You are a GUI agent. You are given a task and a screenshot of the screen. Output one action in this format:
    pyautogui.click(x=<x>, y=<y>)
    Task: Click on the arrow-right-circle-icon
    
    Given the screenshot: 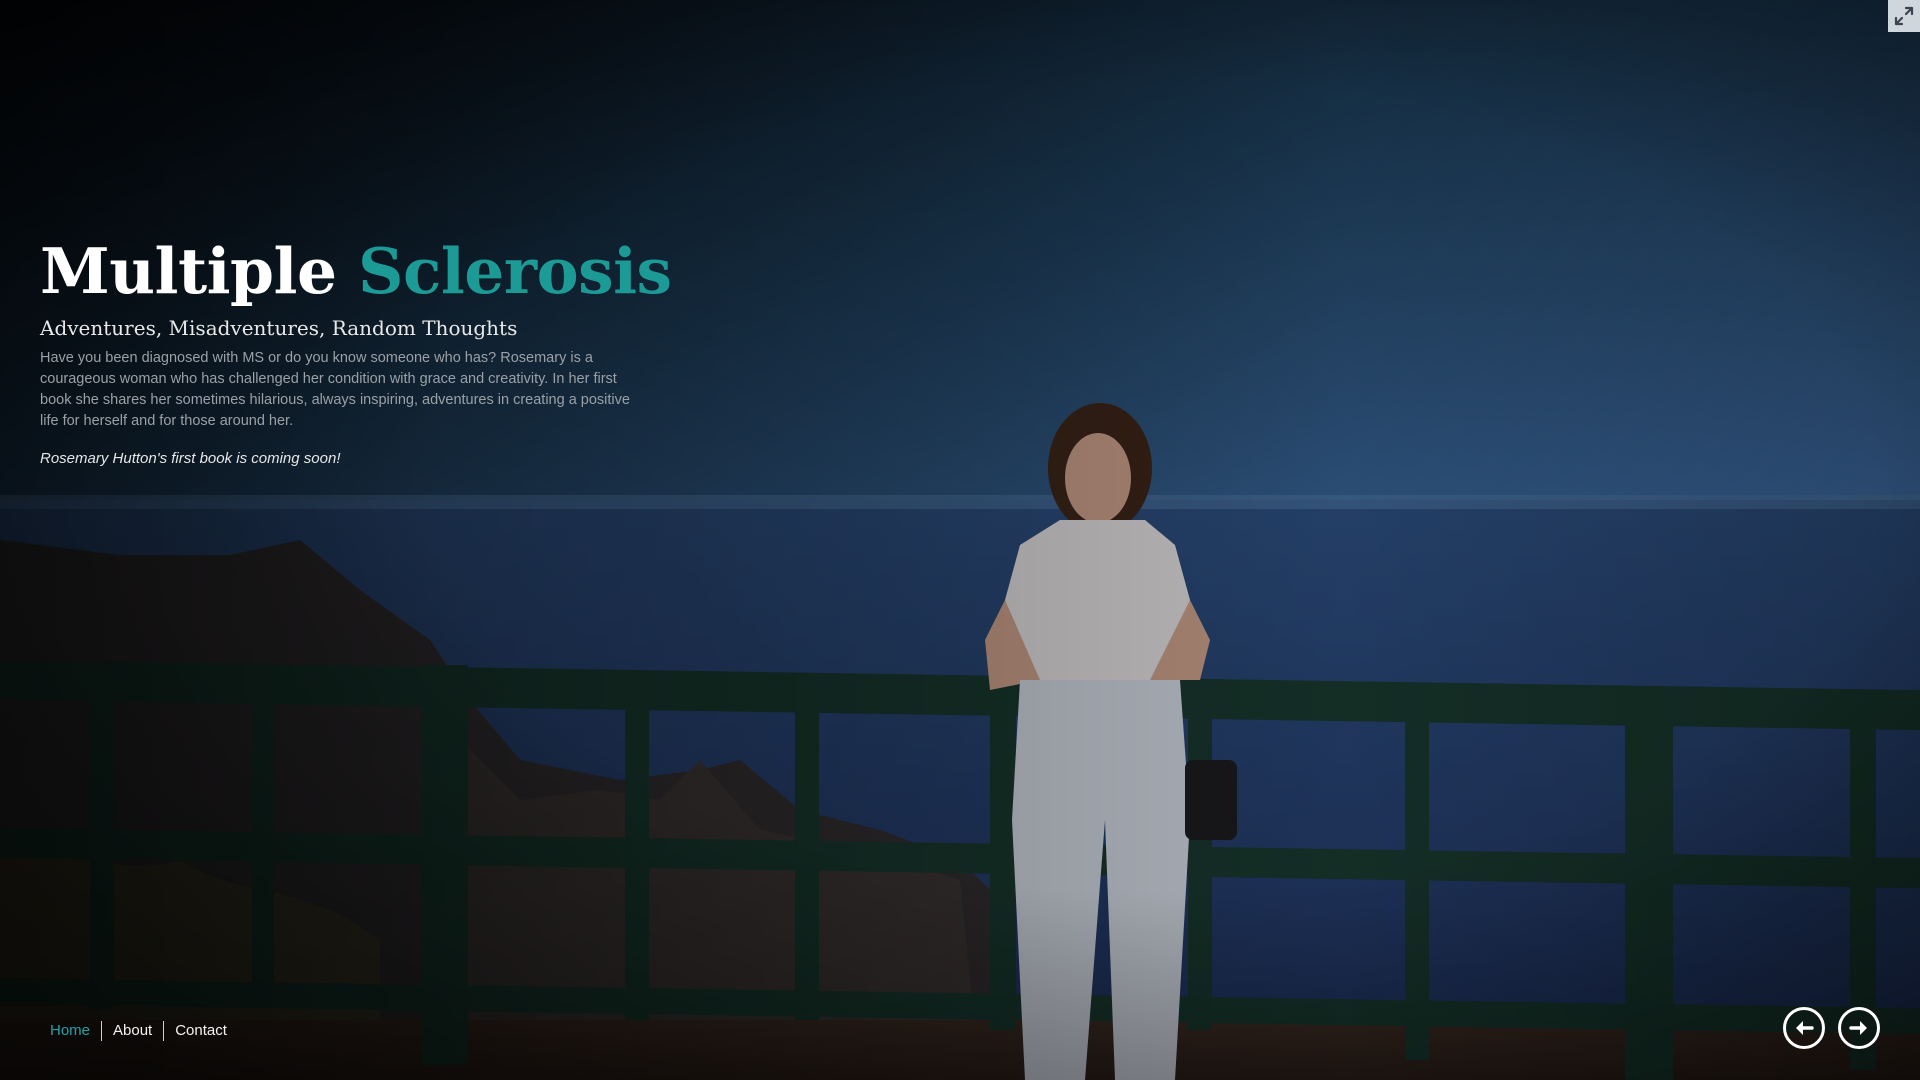 What is the action you would take?
    pyautogui.click(x=1858, y=1028)
    